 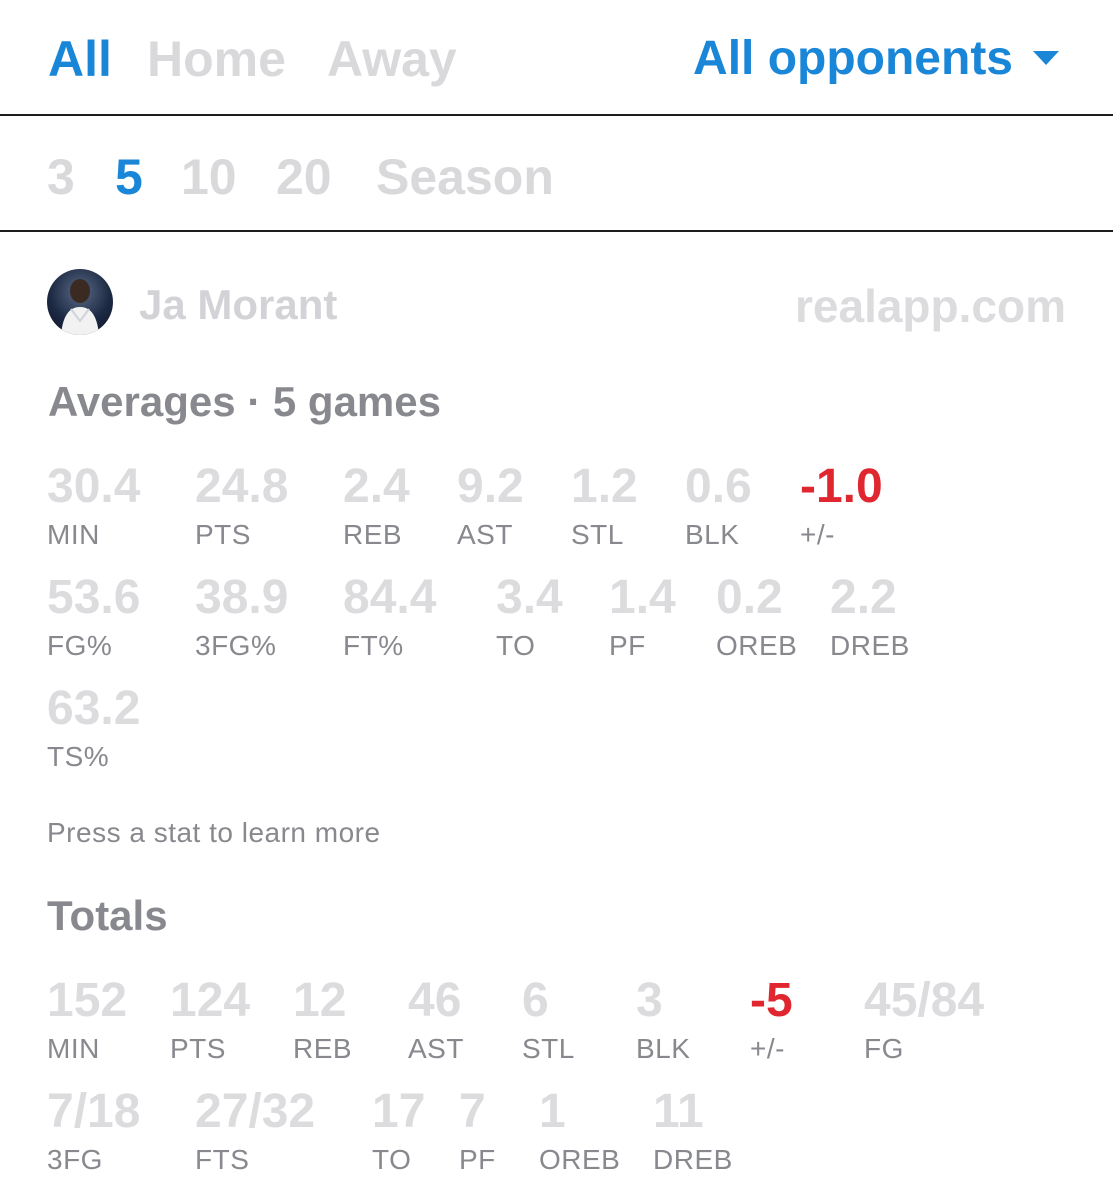 What do you see at coordinates (749, 597) in the screenshot?
I see `stat-value: 0.2` at bounding box center [749, 597].